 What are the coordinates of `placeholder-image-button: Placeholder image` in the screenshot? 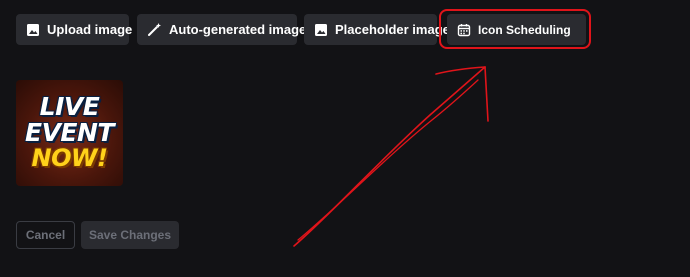 It's located at (377, 29).